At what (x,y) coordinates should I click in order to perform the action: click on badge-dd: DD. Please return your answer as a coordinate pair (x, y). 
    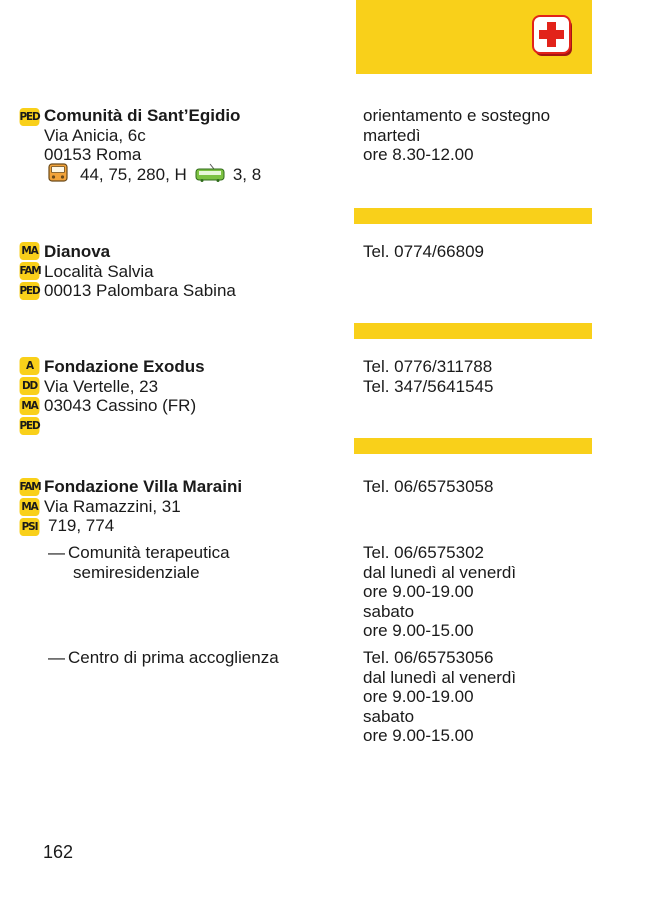
    Looking at the image, I should click on (29, 386).